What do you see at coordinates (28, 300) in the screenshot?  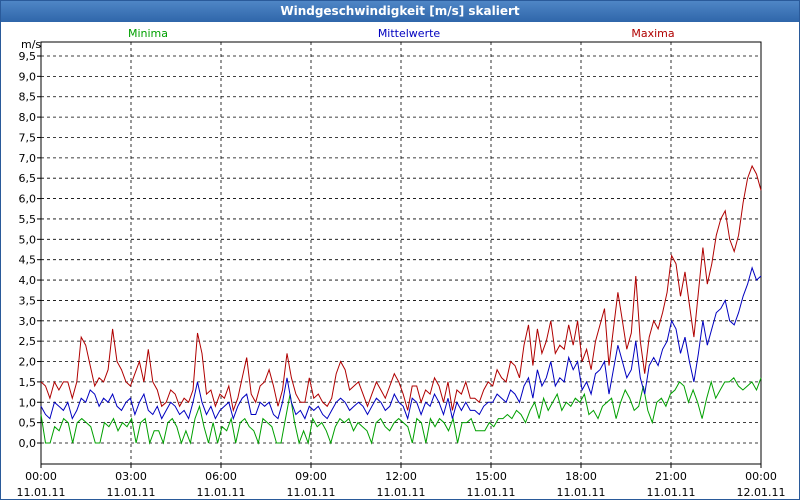 I see `y-tick-label: 3,5` at bounding box center [28, 300].